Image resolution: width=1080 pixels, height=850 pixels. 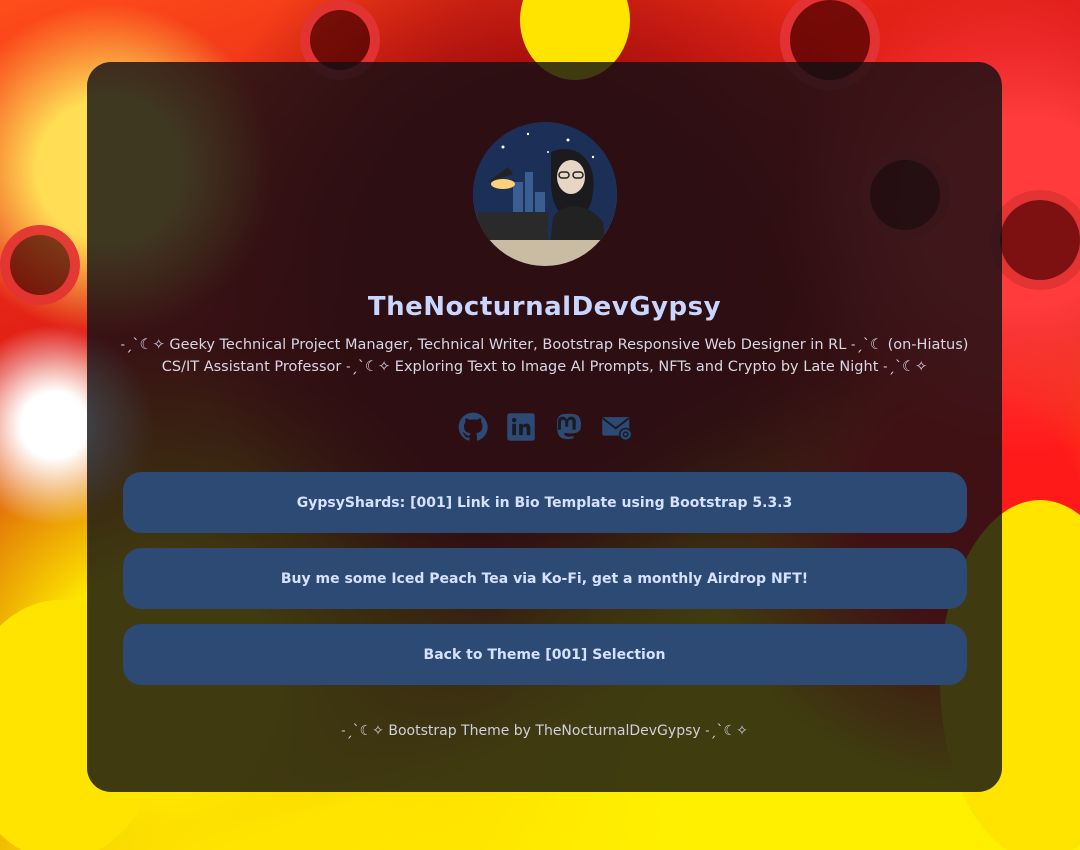 What do you see at coordinates (544, 307) in the screenshot?
I see `profile-name: TheNocturnalDevGypsy` at bounding box center [544, 307].